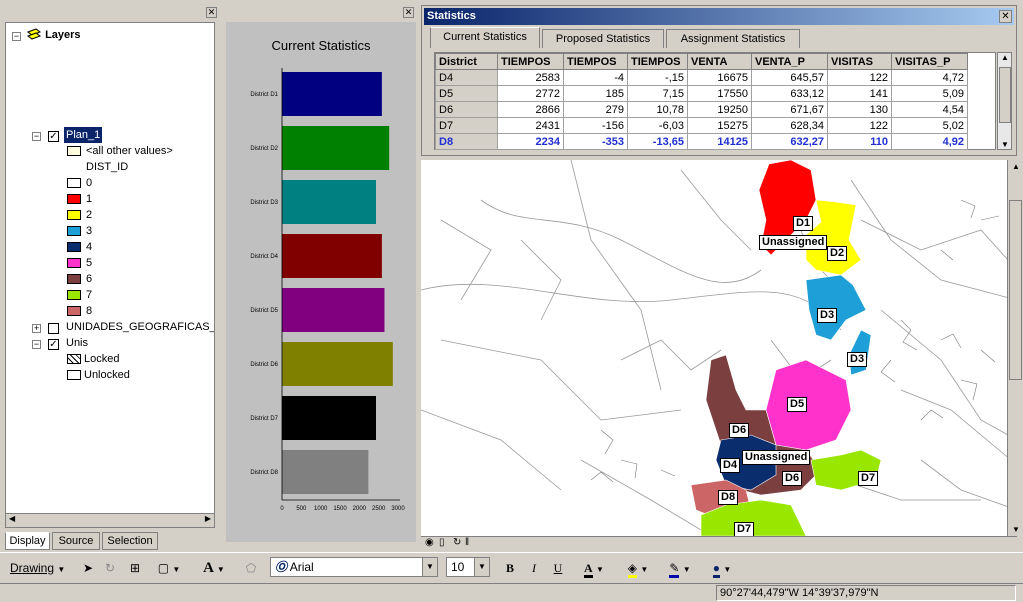  What do you see at coordinates (929, 61) in the screenshot?
I see `column-header: VISITAS_P` at bounding box center [929, 61].